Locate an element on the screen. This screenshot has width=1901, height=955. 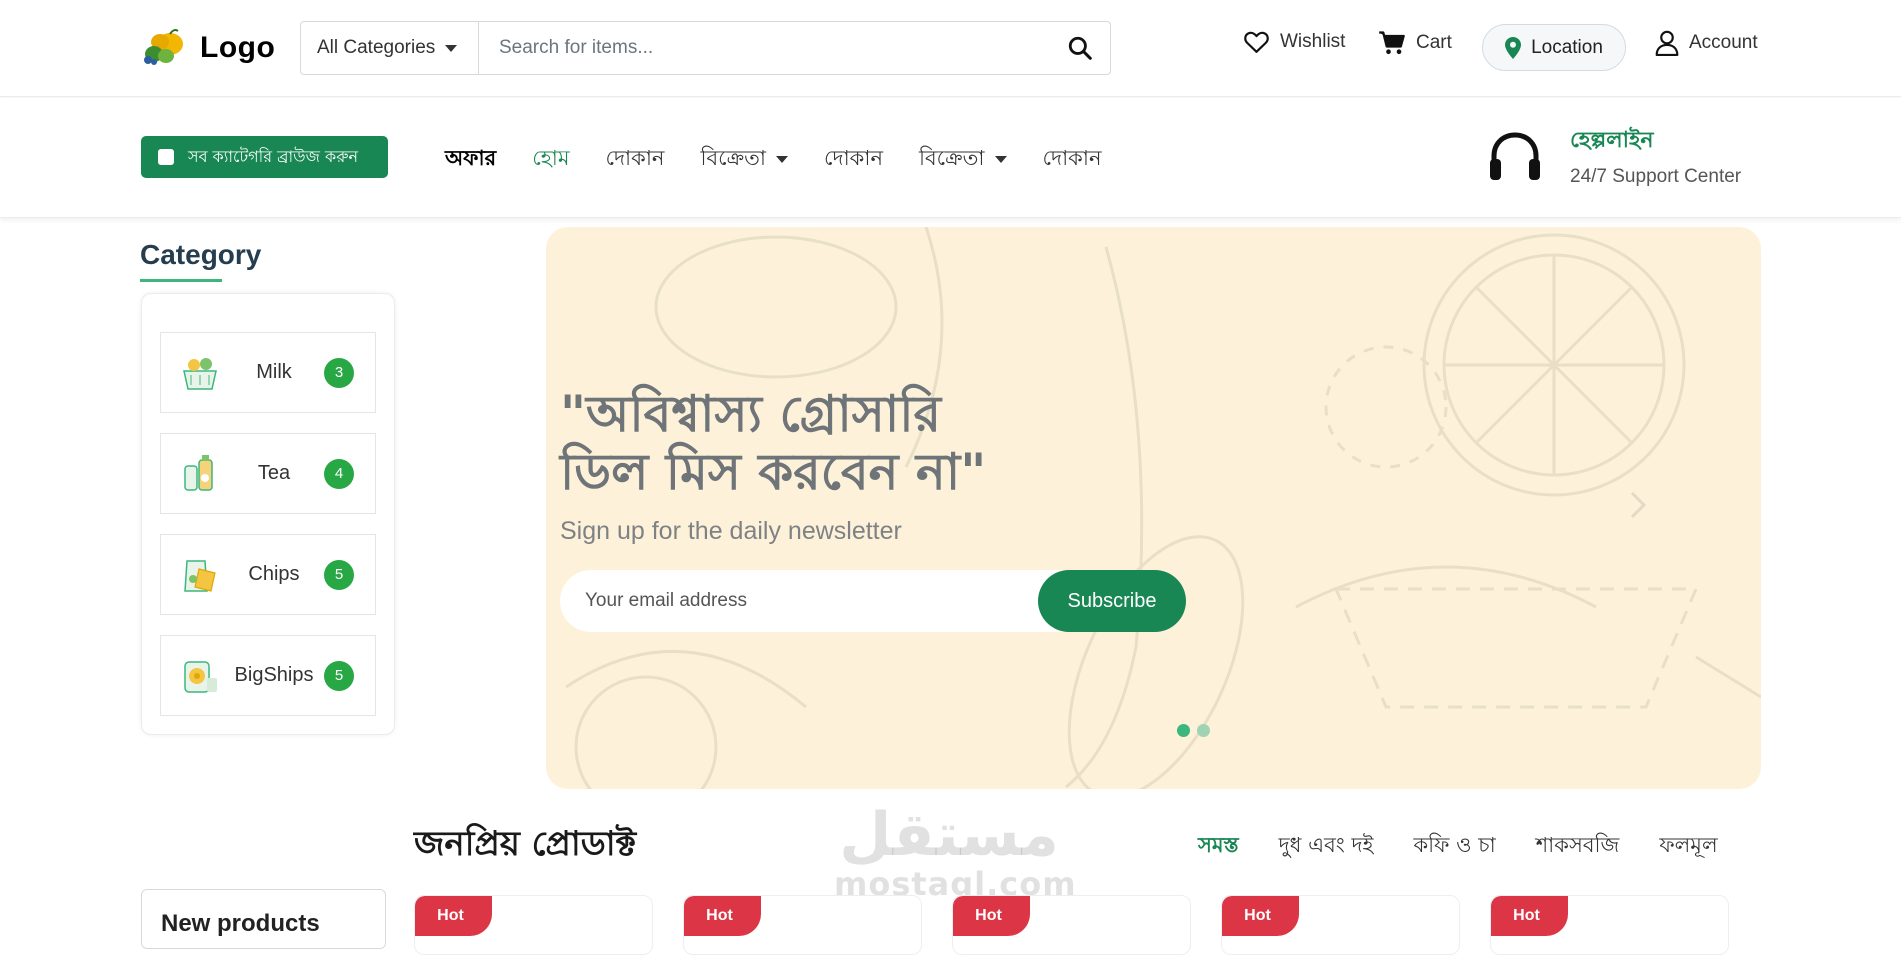
category-item-bigships: BigShips 5 is located at coordinates (268, 675).